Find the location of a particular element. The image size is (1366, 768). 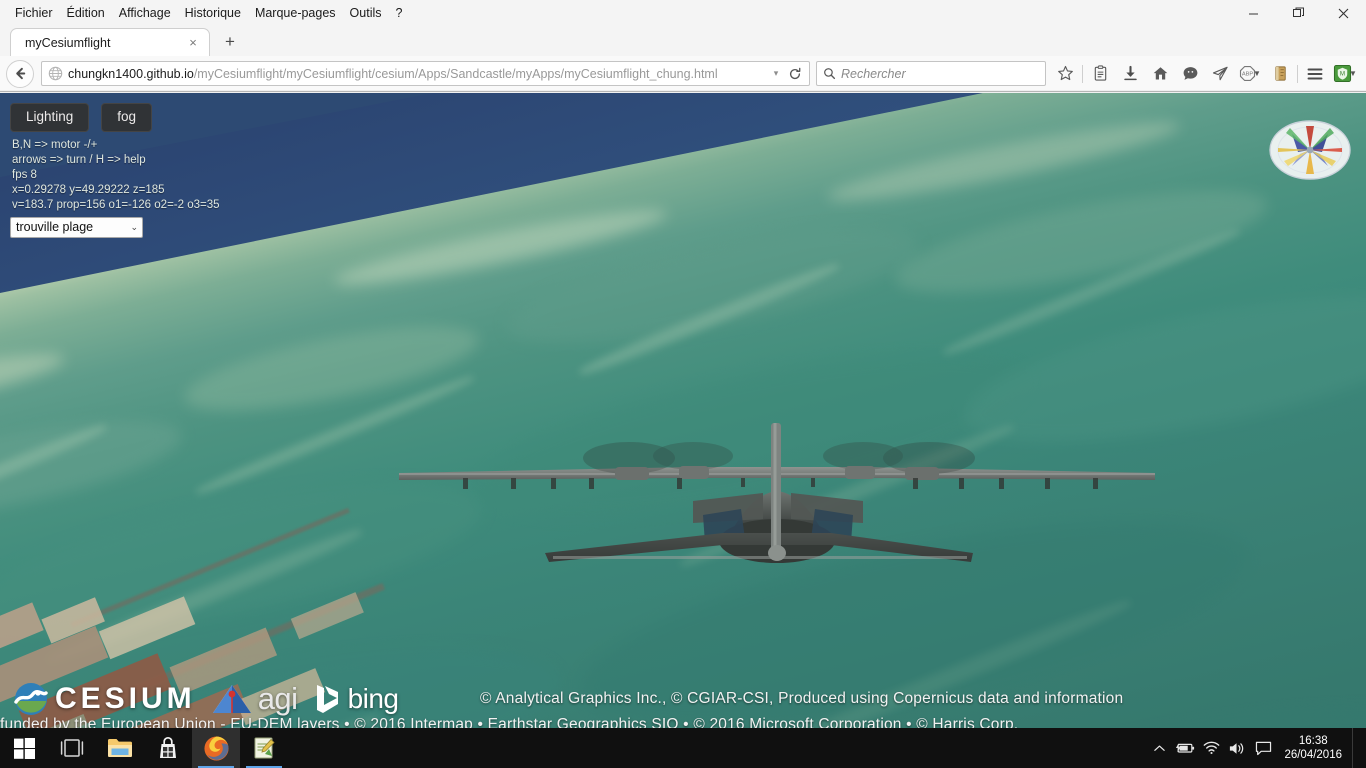

system-tray: 16:38 26/04/2016 is located at coordinates (1256, 748).